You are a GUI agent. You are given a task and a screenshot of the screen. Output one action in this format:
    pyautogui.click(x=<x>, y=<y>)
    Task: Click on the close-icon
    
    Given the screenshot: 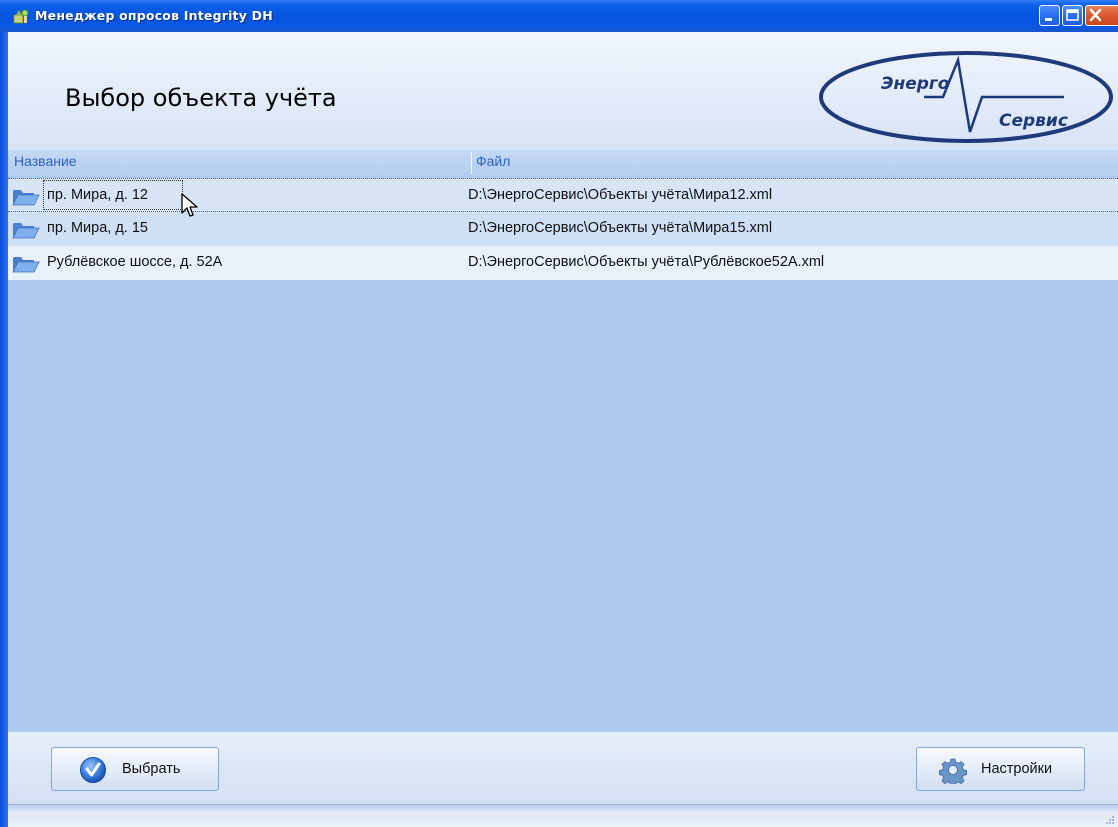 What is the action you would take?
    pyautogui.click(x=1095, y=15)
    